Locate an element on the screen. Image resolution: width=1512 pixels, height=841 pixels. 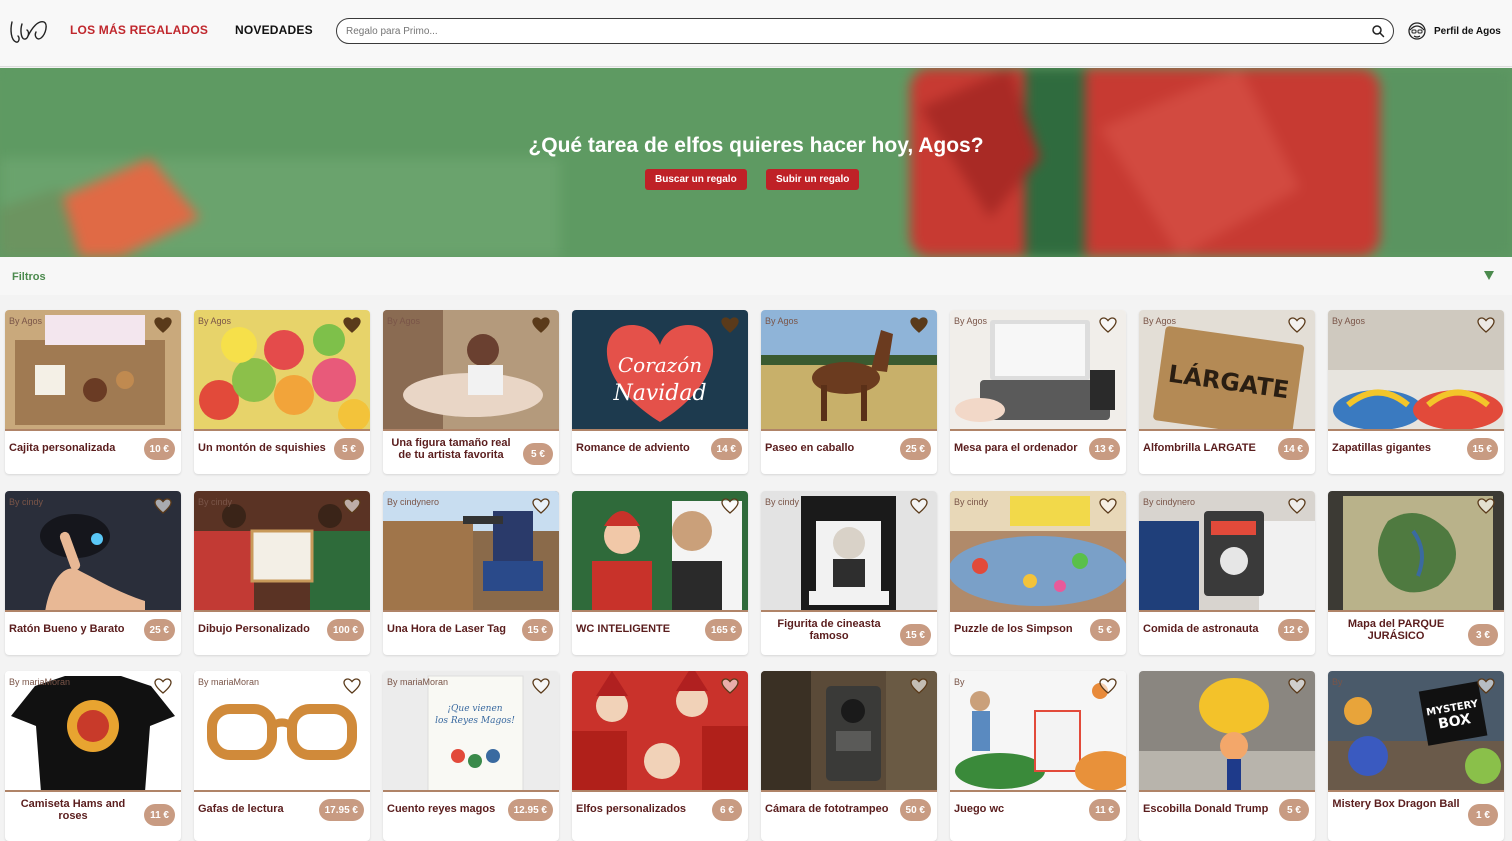
product-name: Alfombrilla LARGATE is located at coordinates (1207, 448).